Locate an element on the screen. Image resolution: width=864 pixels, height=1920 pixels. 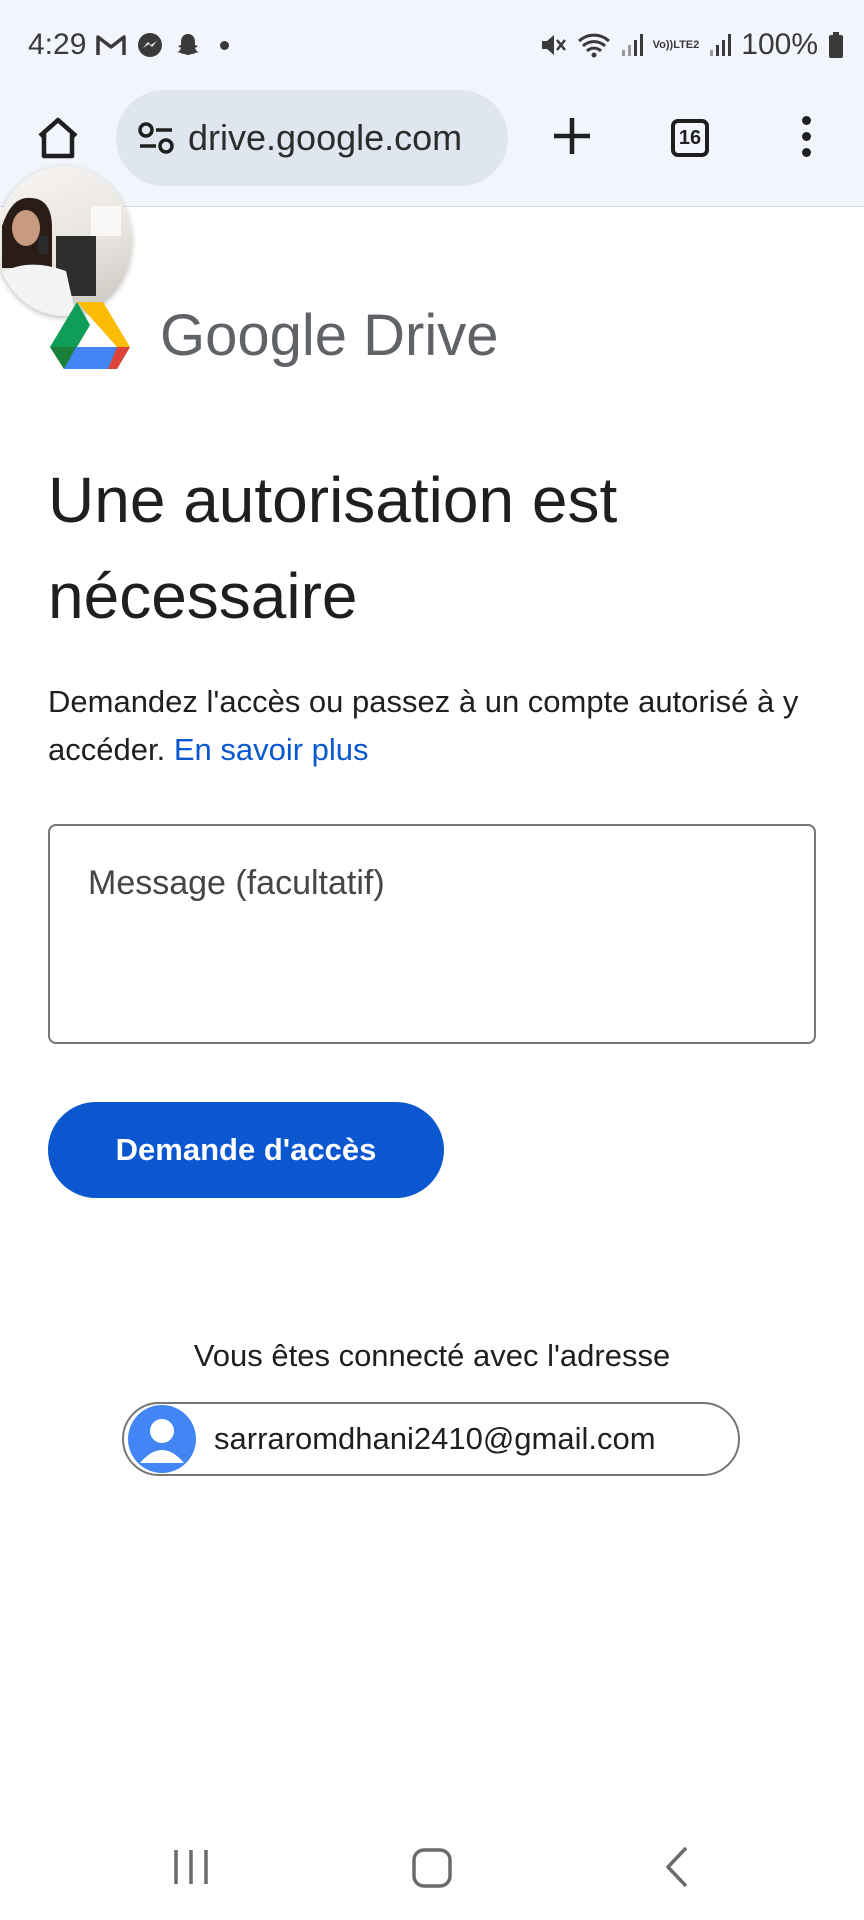
message-input is located at coordinates (432, 934).